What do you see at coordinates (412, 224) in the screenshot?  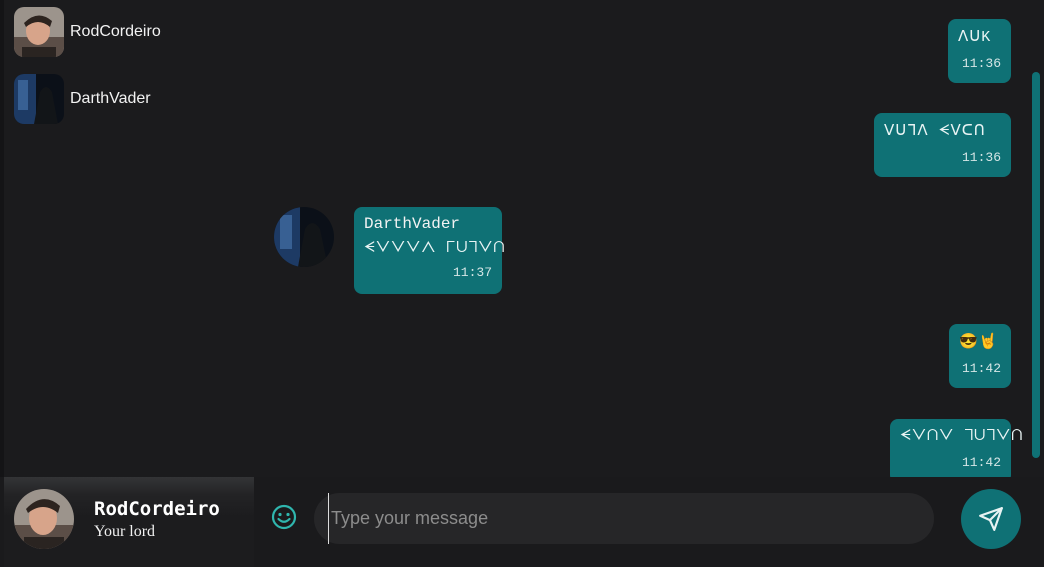 I see `message-sender: DarthVader` at bounding box center [412, 224].